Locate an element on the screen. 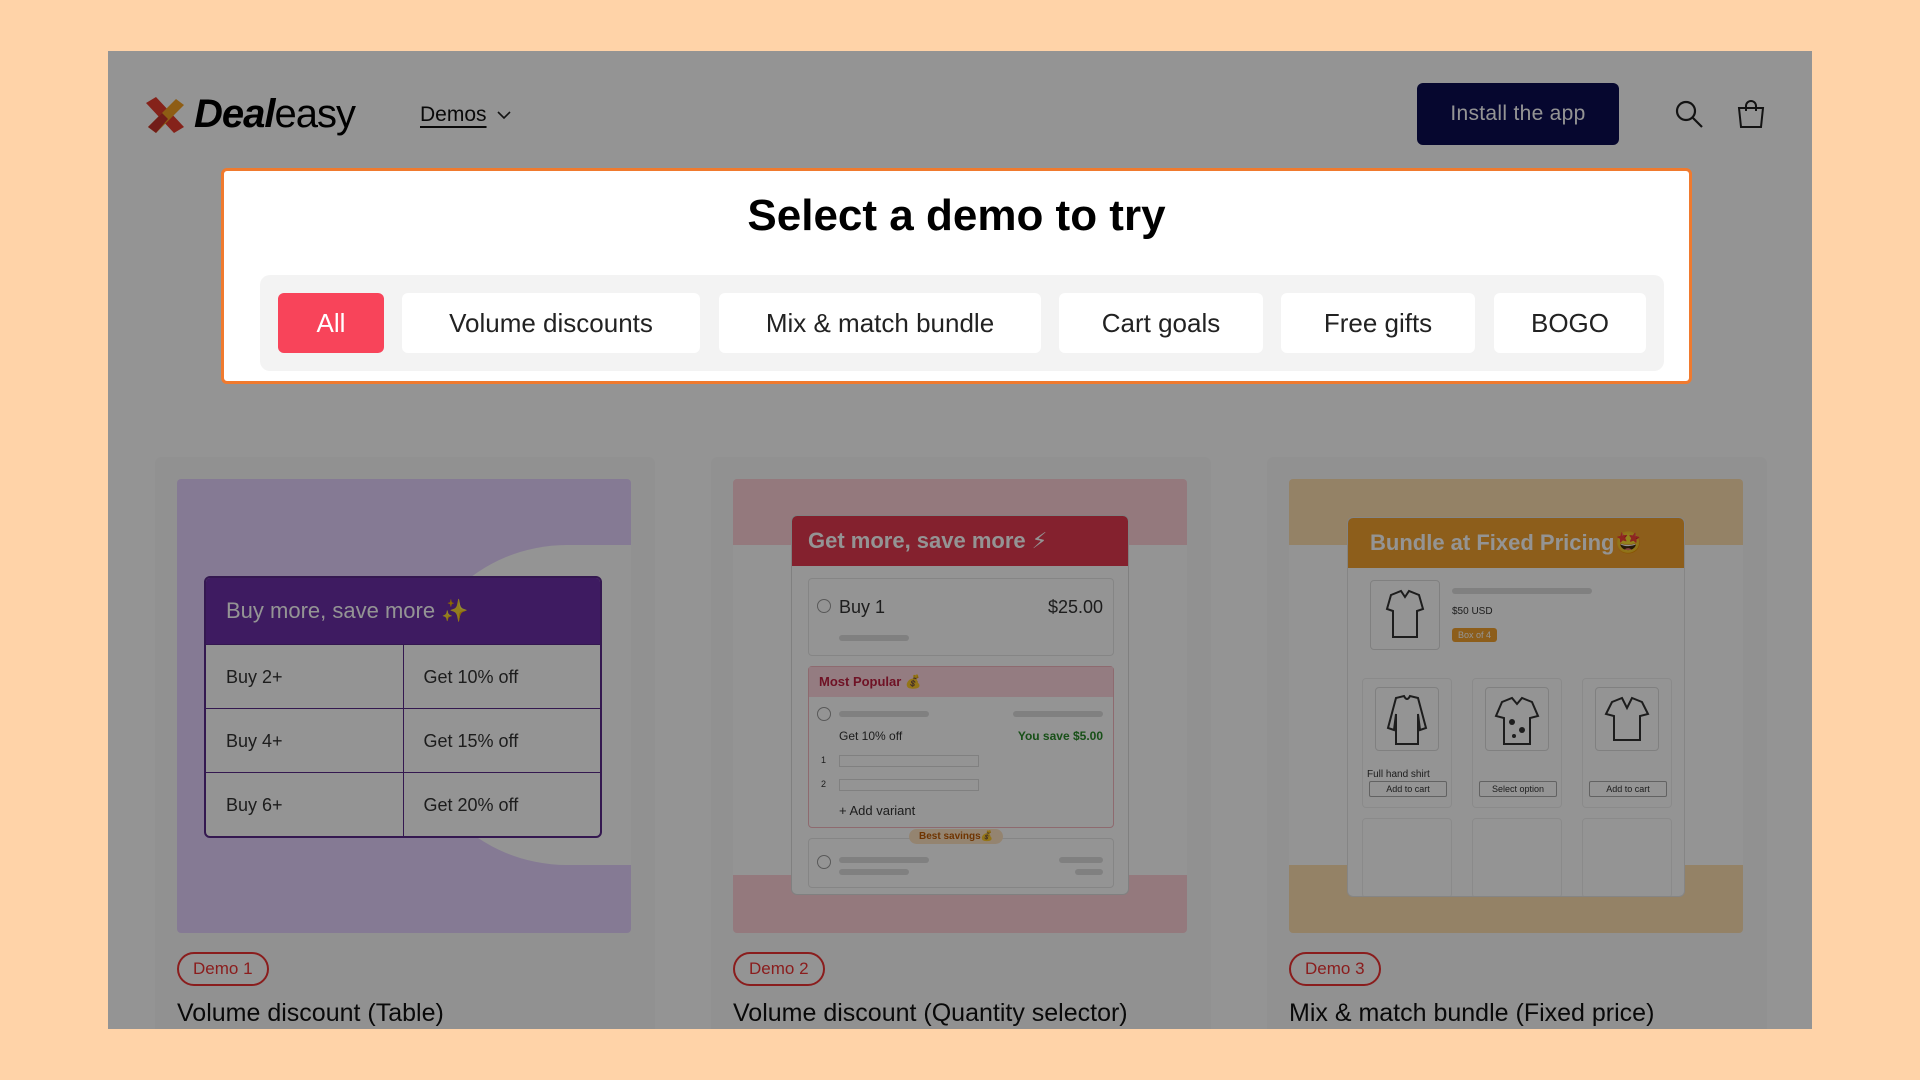 The height and width of the screenshot is (1080, 1920). demo-card-title: Mix & match bundle (Fixed price) is located at coordinates (1471, 1013).